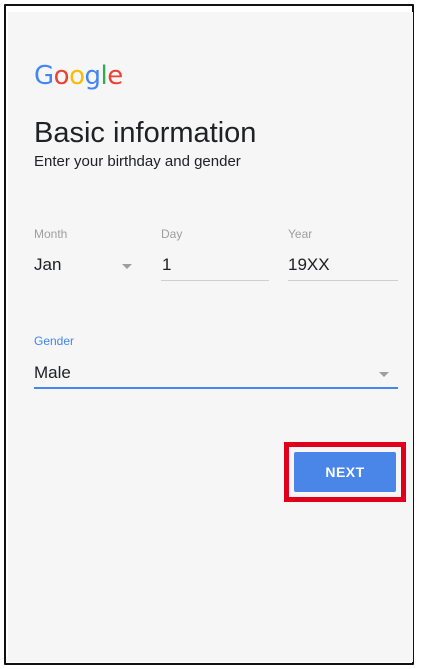  I want to click on page-subtitle: Enter your birthday and gender, so click(137, 161).